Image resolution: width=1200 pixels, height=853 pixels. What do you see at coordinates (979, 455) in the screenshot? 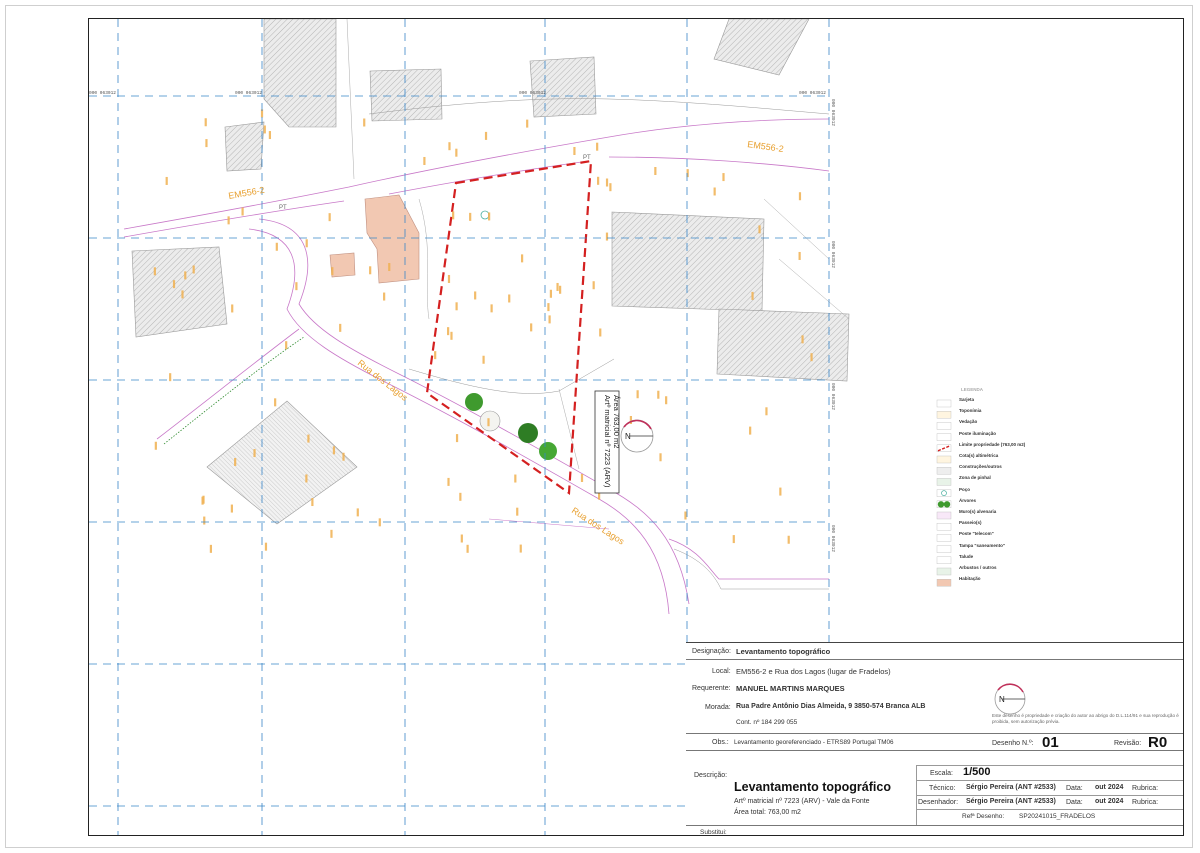
I see `legend-item-label: Cota(s) altimétrica` at bounding box center [979, 455].